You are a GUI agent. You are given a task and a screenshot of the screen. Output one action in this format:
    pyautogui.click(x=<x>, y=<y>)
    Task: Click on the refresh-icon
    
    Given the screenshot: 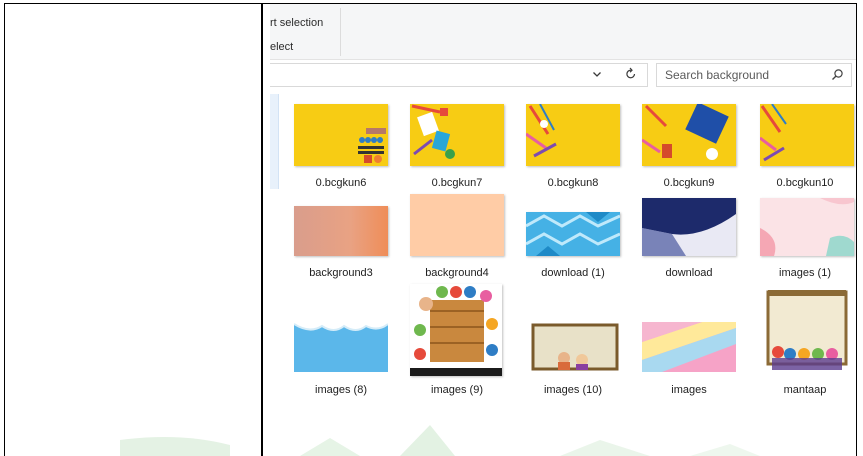 What is the action you would take?
    pyautogui.click(x=632, y=74)
    